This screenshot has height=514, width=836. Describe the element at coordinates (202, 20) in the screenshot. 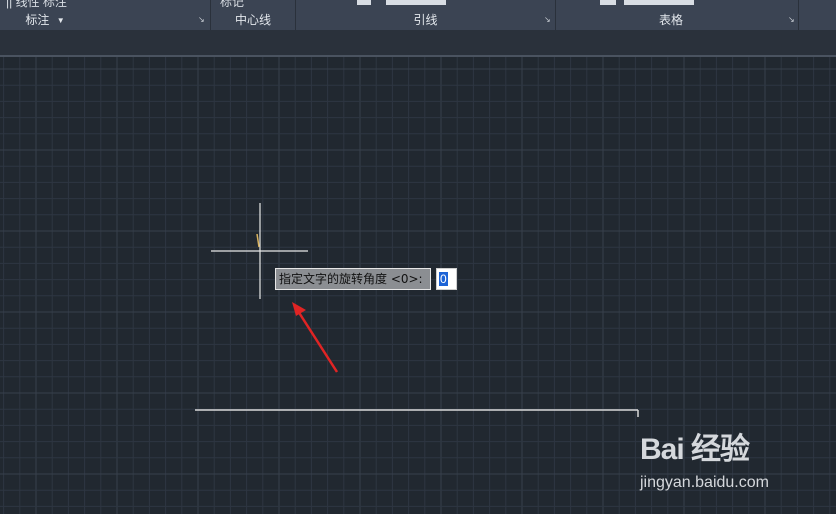

I see `panel-launcher-dimension-icon: ↘` at that location.